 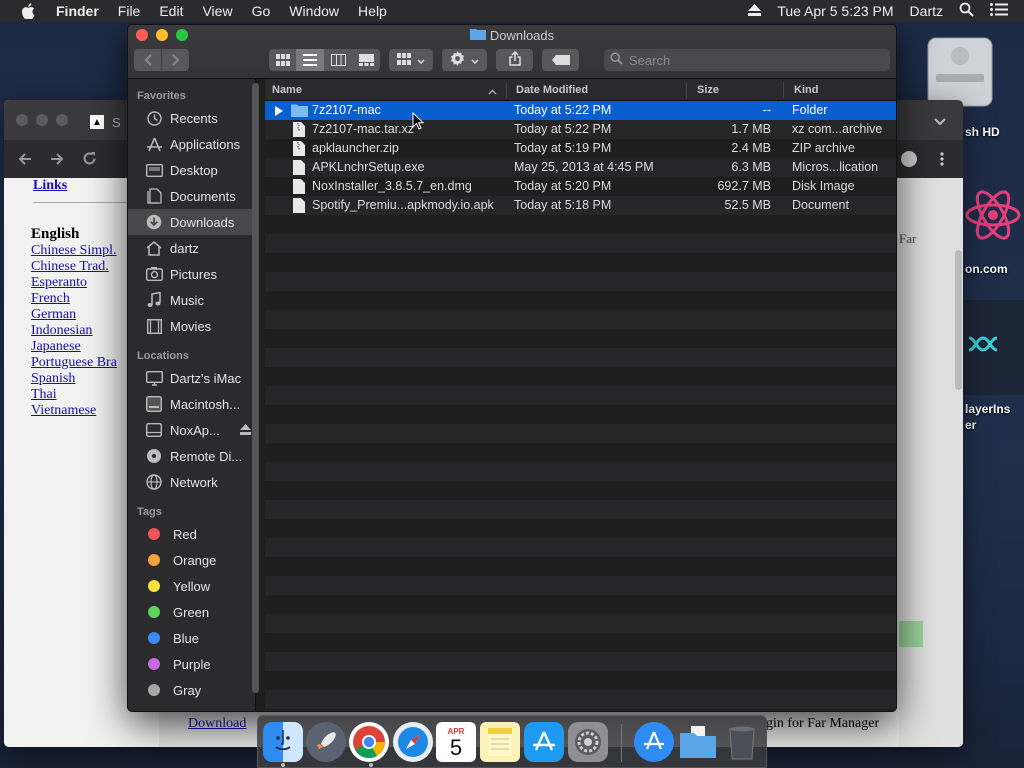 I want to click on hard-drive-desktop-icon, so click(x=960, y=72).